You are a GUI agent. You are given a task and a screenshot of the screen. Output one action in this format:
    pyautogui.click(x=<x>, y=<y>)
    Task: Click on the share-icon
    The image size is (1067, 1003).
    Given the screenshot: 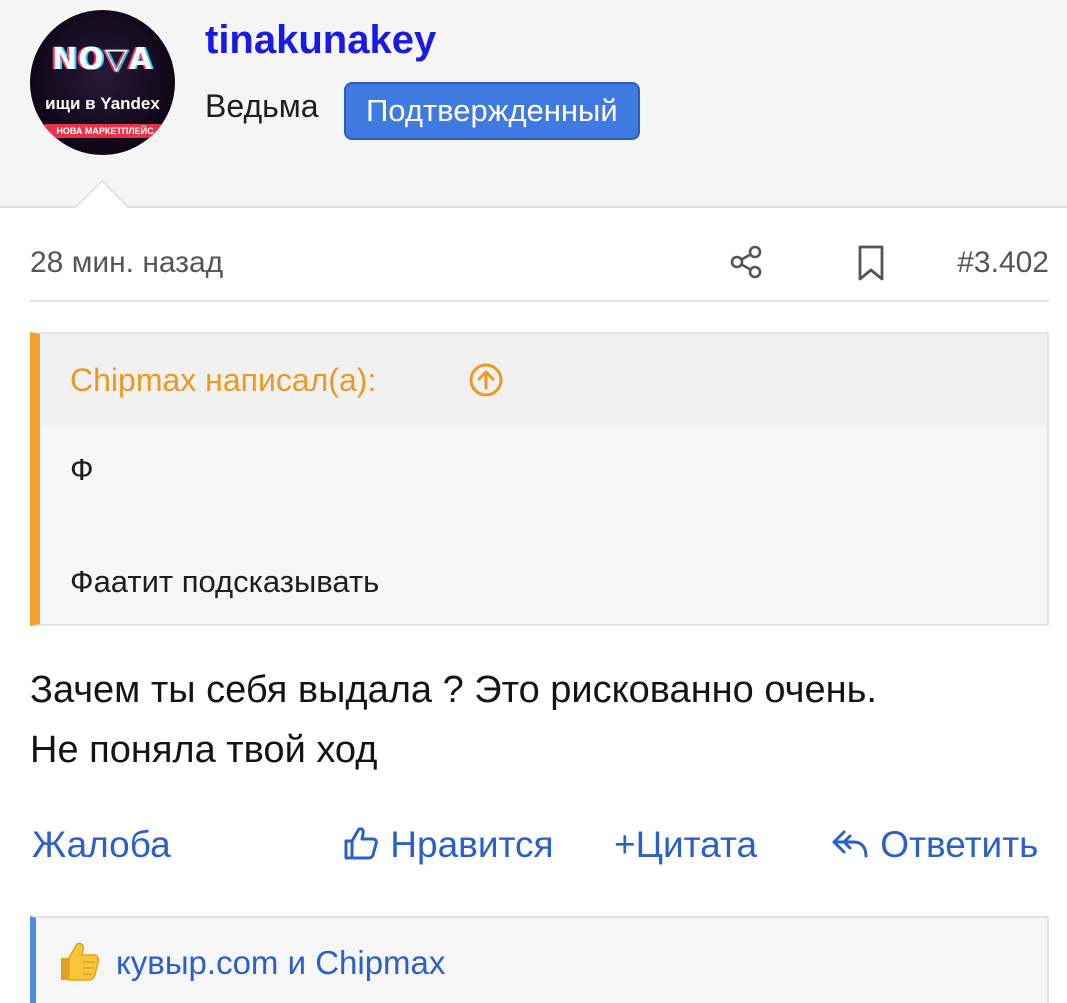 What is the action you would take?
    pyautogui.click(x=746, y=262)
    